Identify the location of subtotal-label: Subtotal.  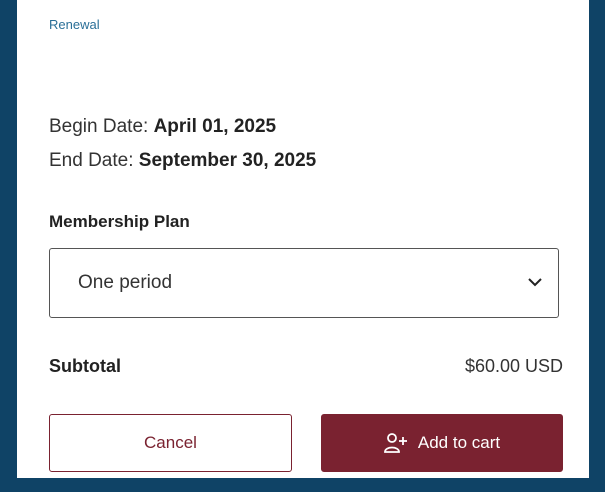
(85, 366).